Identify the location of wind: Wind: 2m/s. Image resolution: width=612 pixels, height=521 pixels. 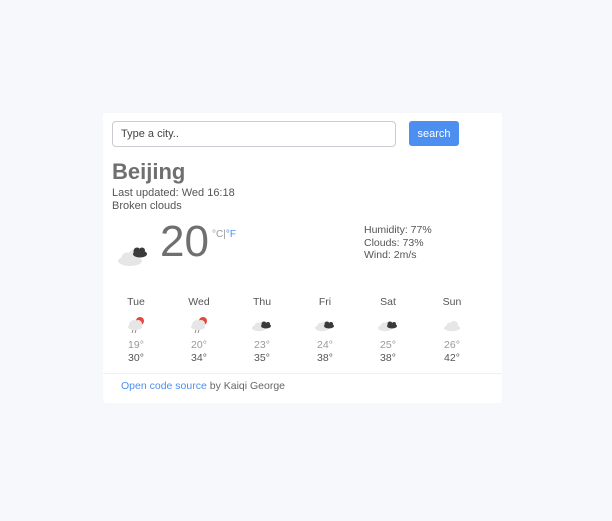
(390, 255).